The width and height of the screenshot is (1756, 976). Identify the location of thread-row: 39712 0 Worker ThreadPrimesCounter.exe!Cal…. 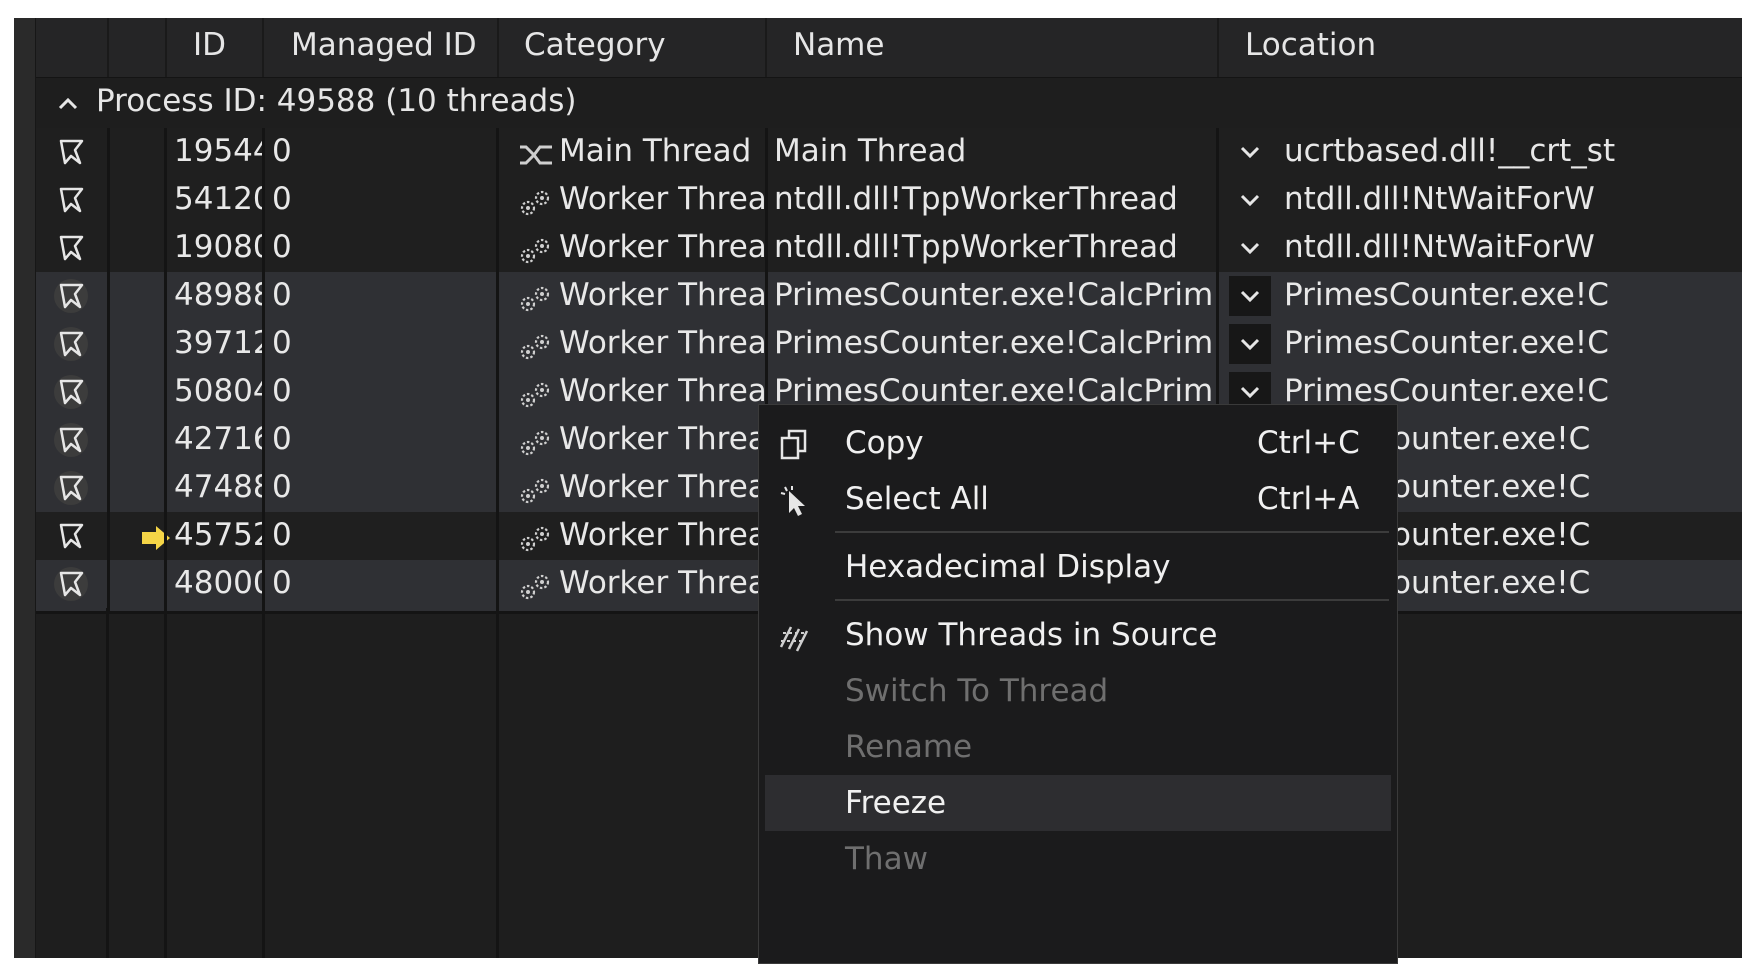
(889, 347).